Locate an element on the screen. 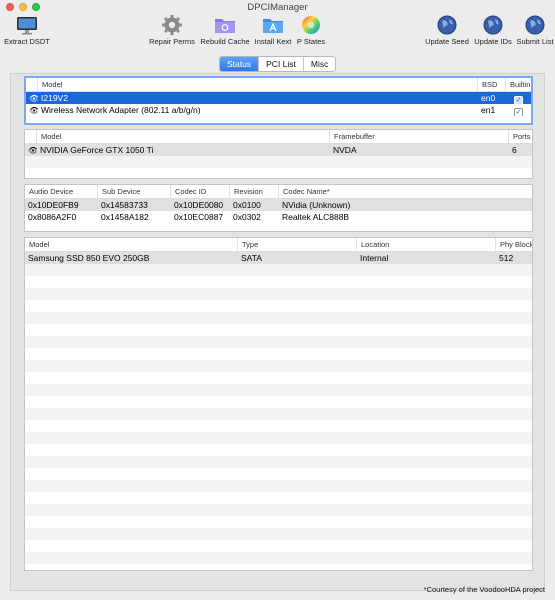  p-states-label: P States is located at coordinates (311, 41).